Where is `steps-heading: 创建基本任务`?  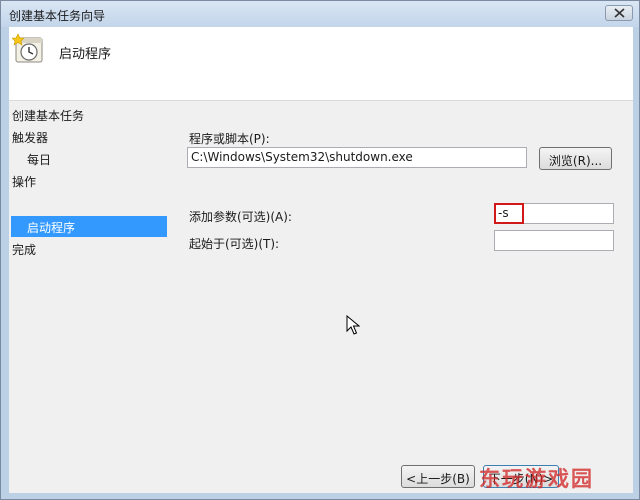 steps-heading: 创建基本任务 is located at coordinates (48, 116).